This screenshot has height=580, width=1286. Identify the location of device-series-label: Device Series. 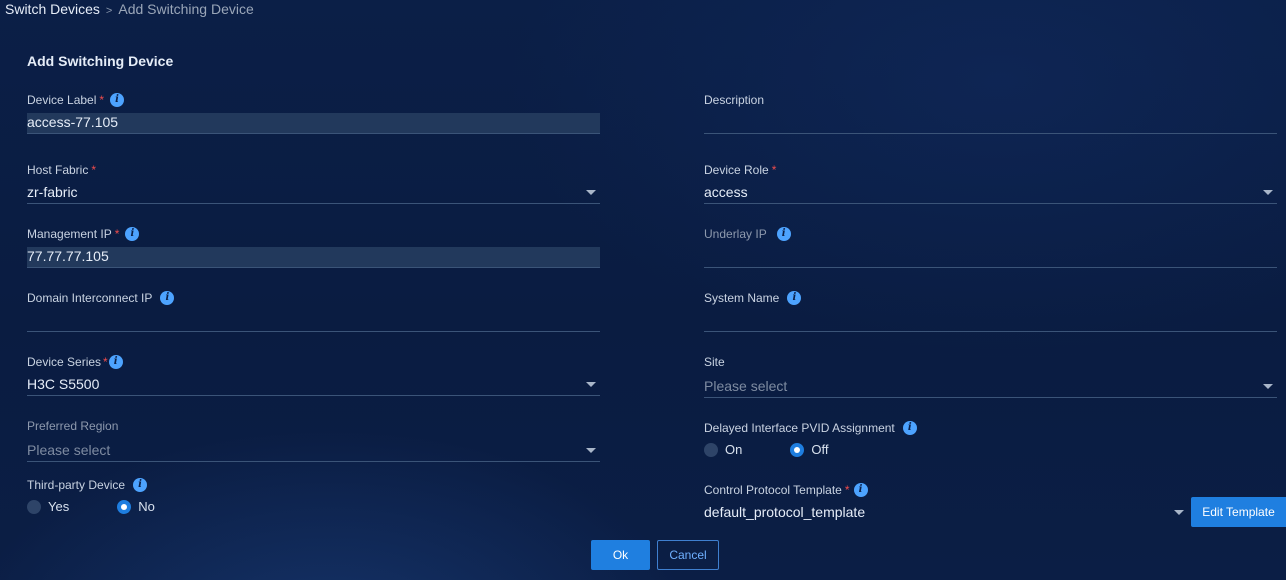
(64, 362).